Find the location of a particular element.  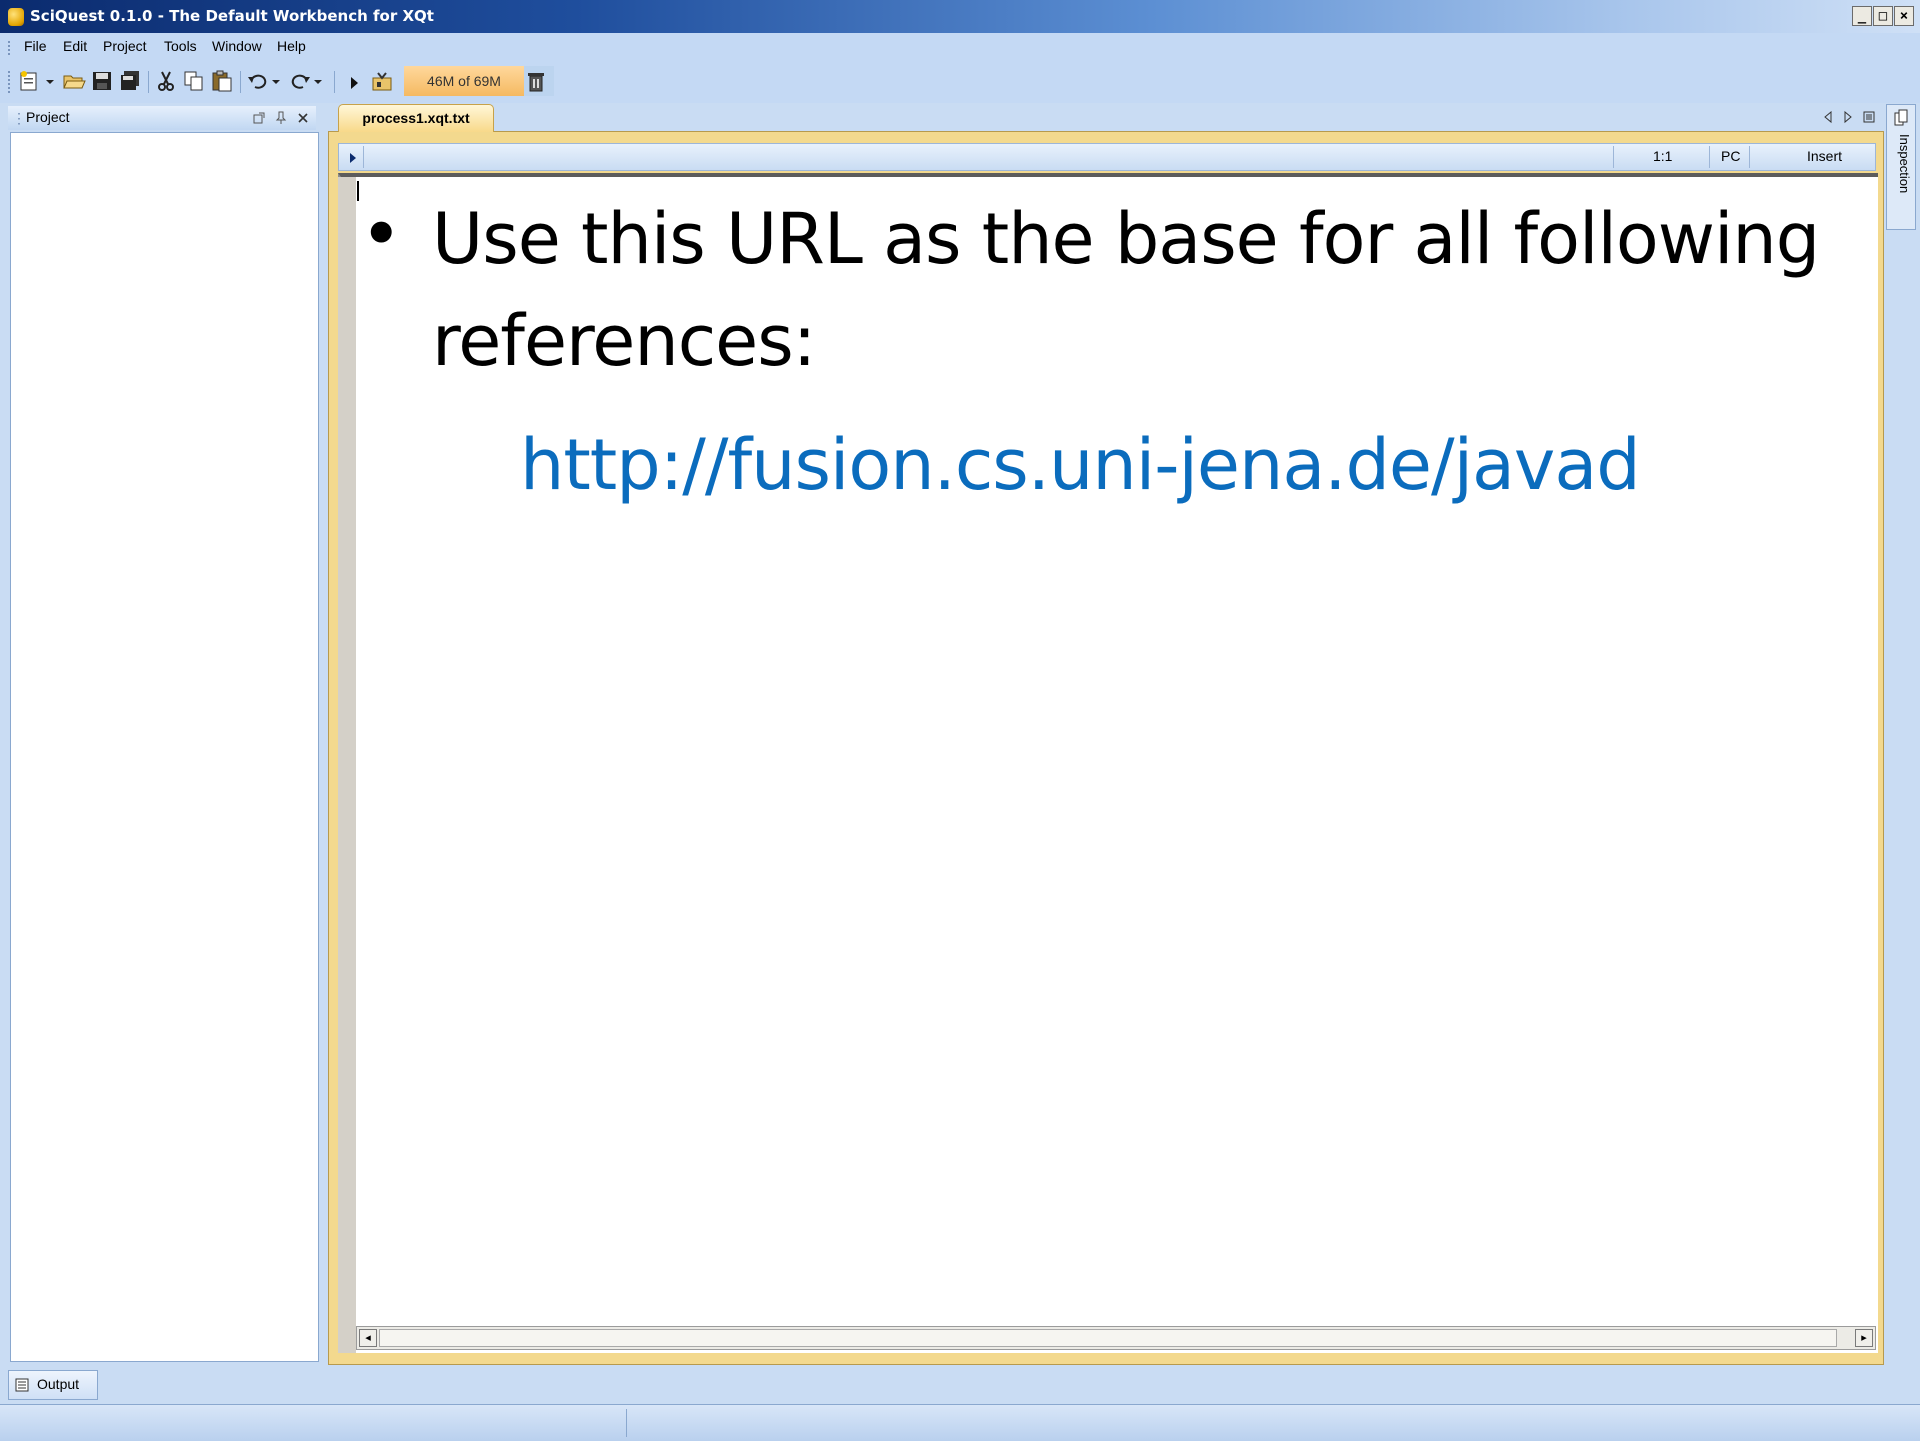

run-icon is located at coordinates (354, 81).